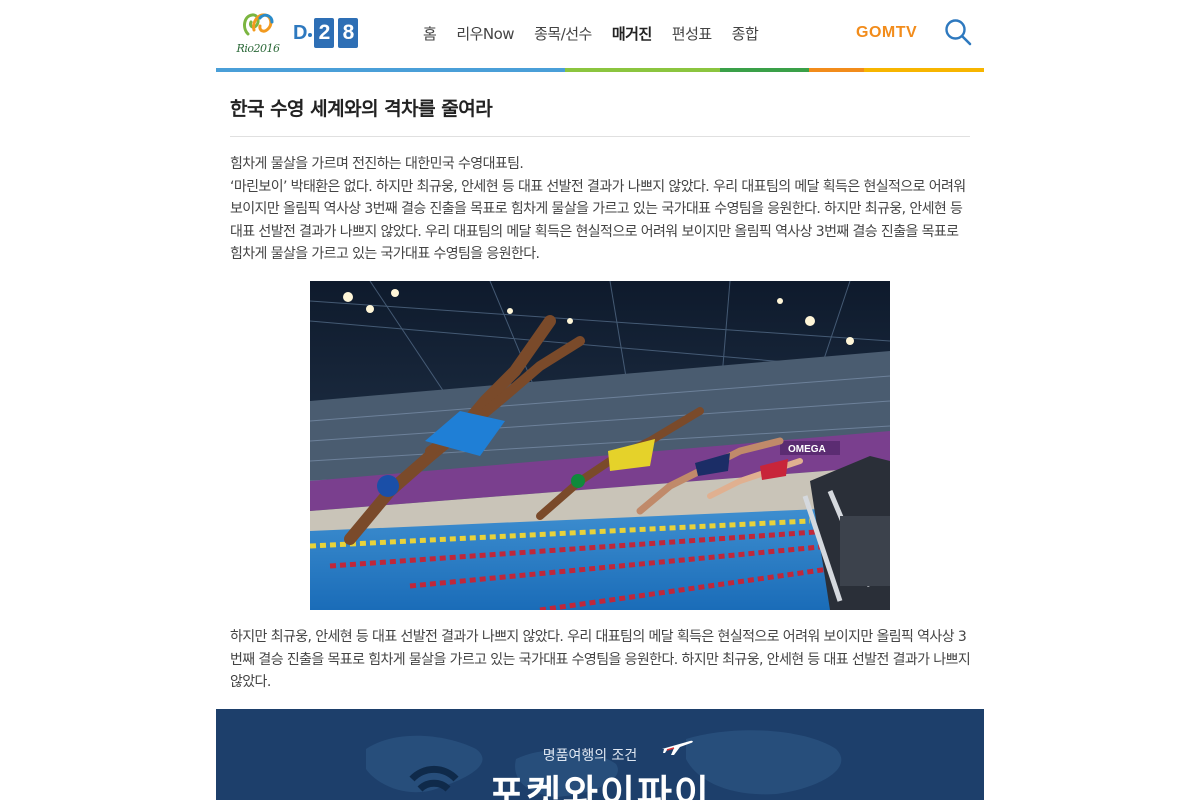 The height and width of the screenshot is (800, 1200). Describe the element at coordinates (485, 33) in the screenshot. I see `nav-rio-now: 리우Now` at that location.